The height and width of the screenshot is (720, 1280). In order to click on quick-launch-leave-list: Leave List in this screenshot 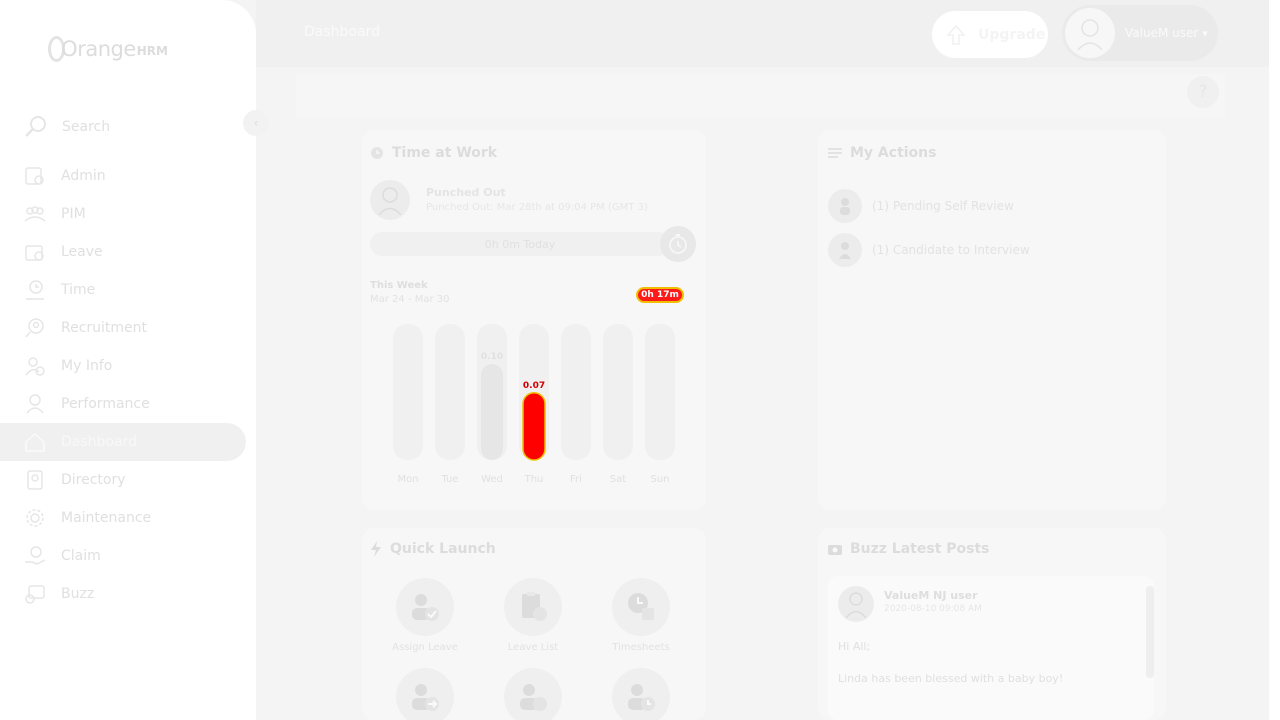, I will do `click(533, 615)`.